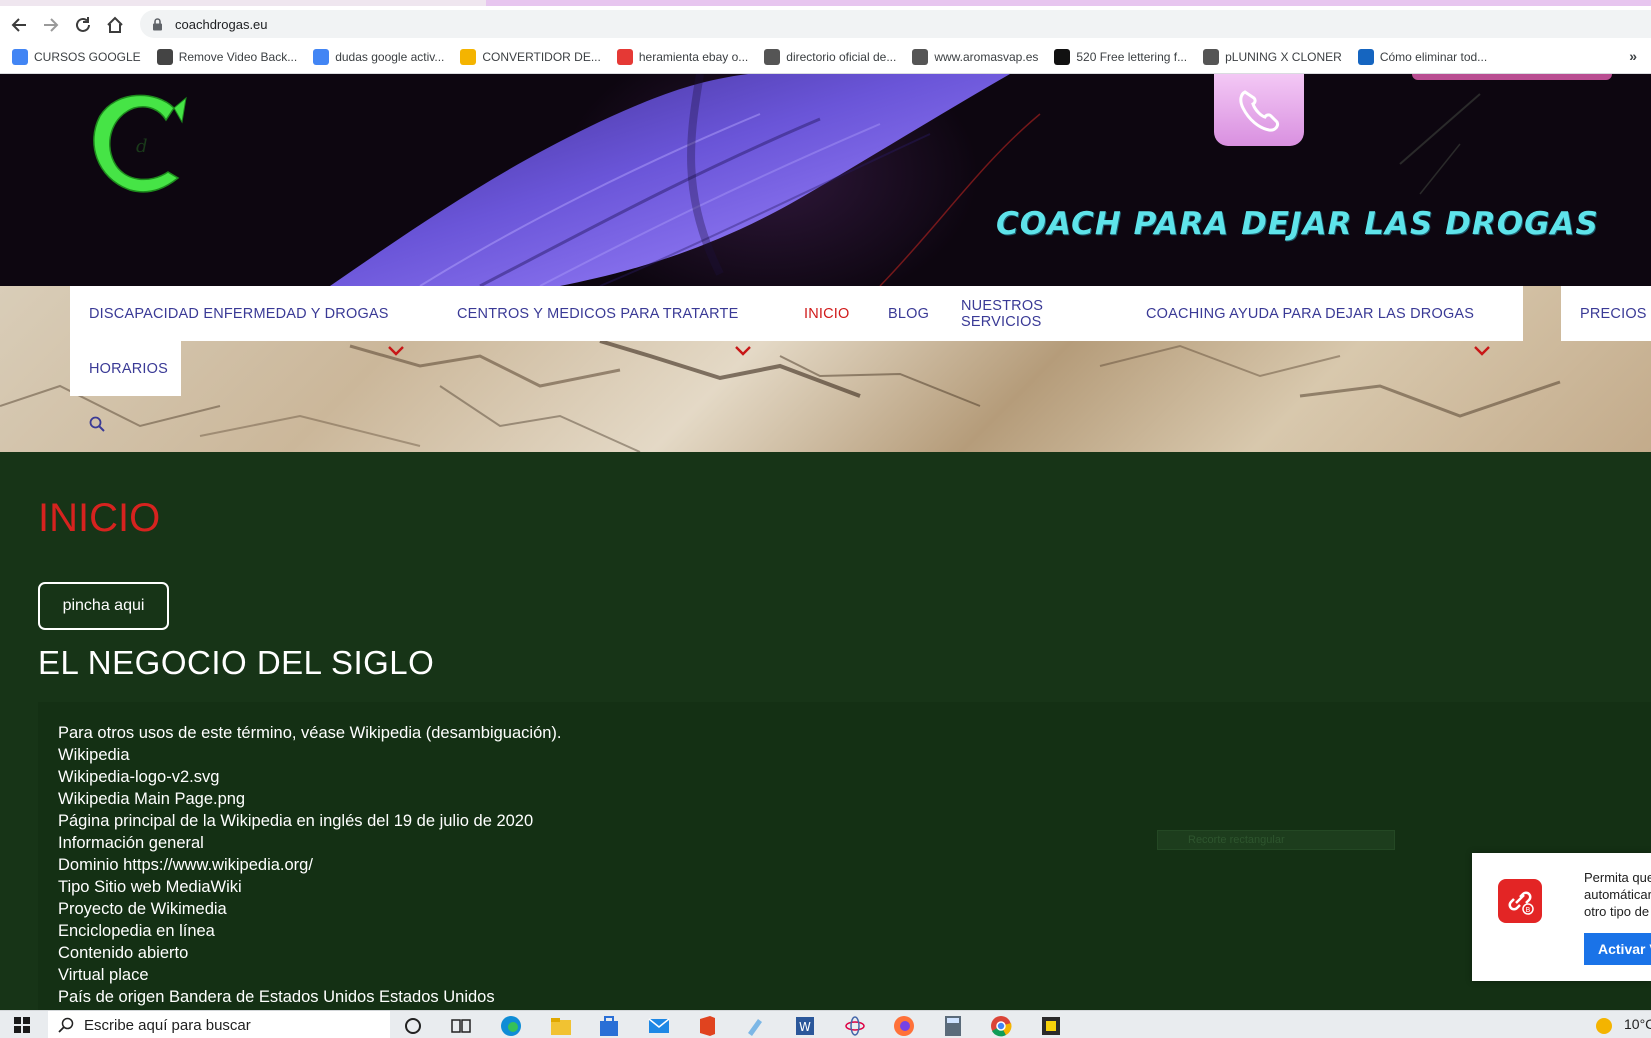 The image size is (1651, 1038). Describe the element at coordinates (185, 865) in the screenshot. I see `content-line: Dominio https://www.wikipedia.org/` at that location.